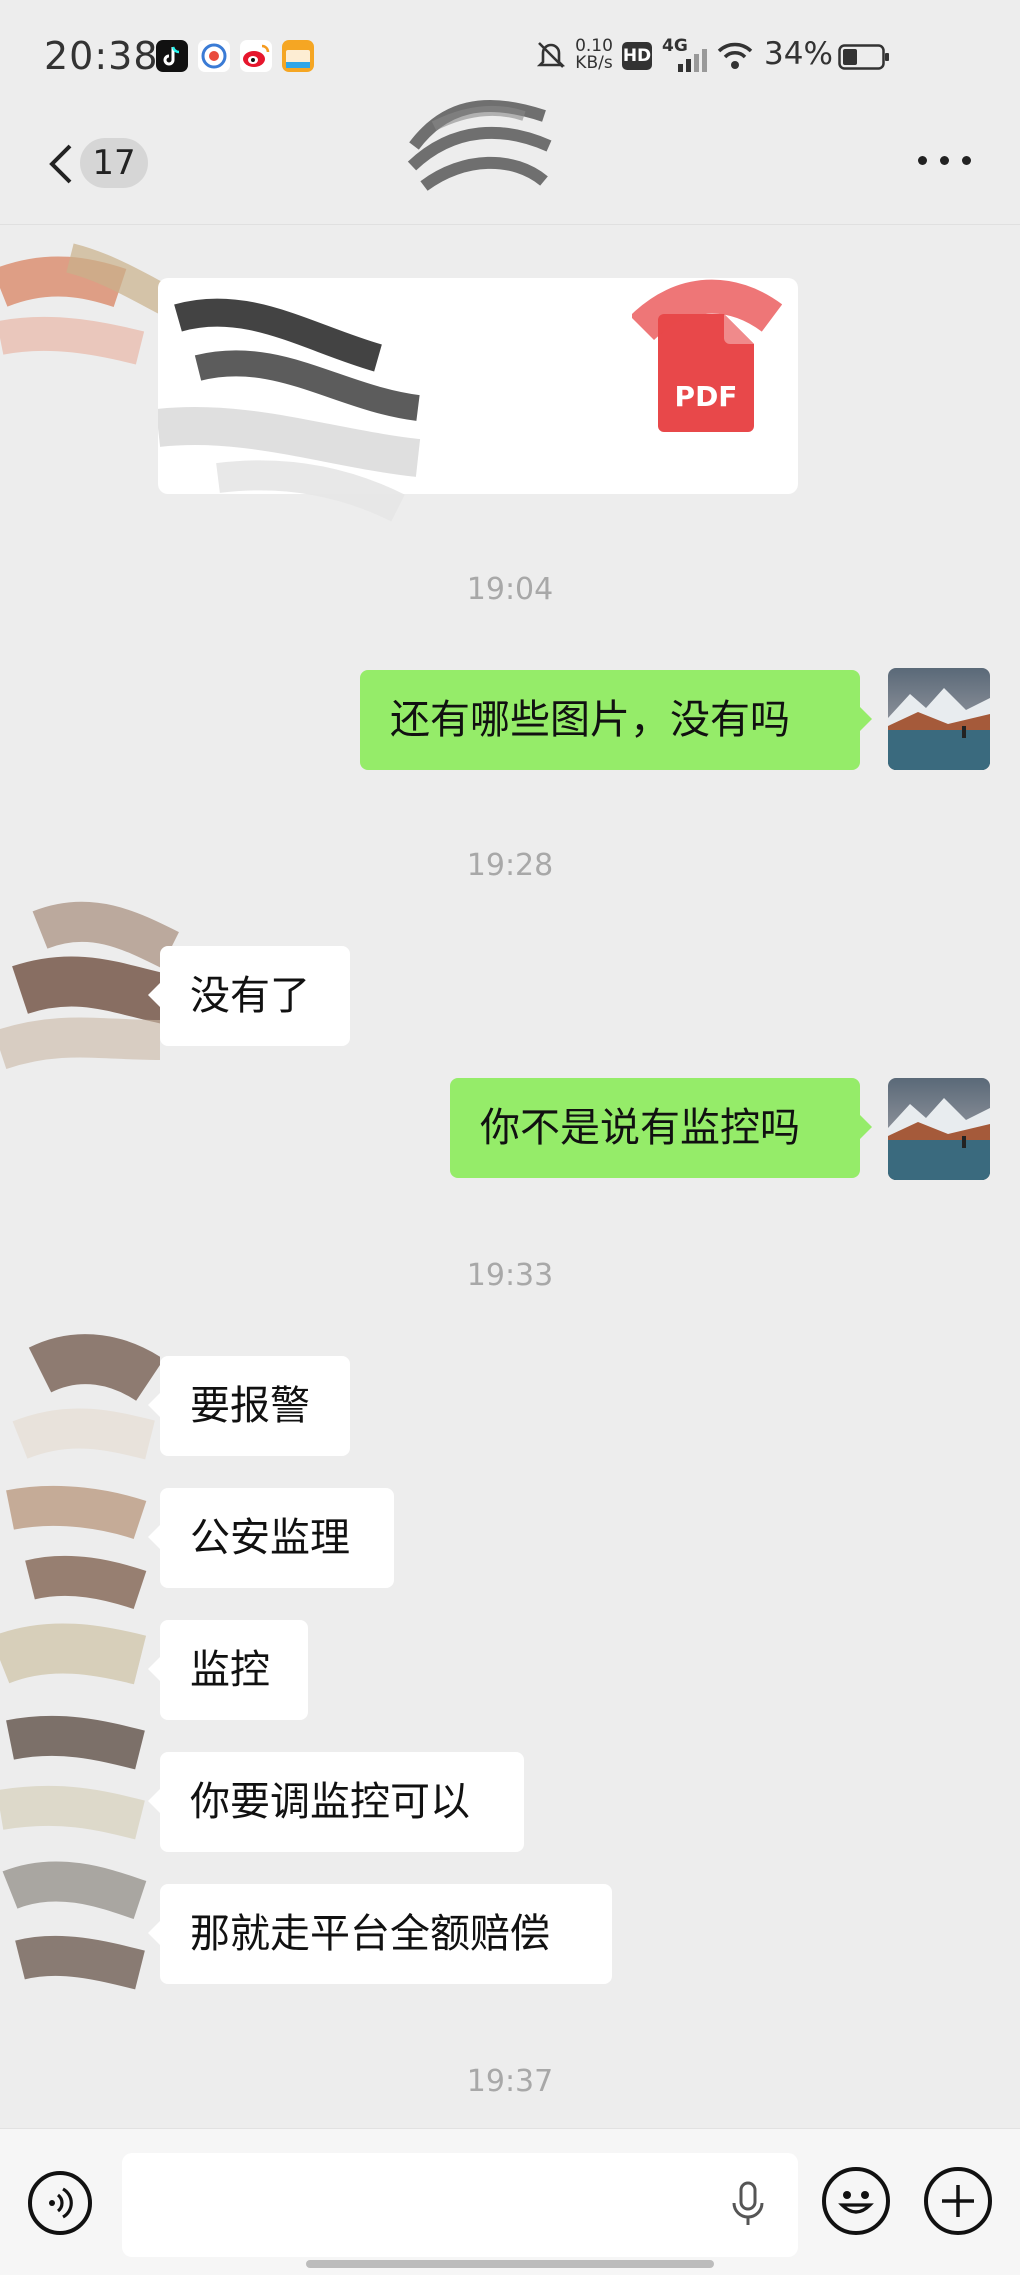 This screenshot has width=1020, height=2275. Describe the element at coordinates (479, 151) in the screenshot. I see `redacted-contact-name` at that location.